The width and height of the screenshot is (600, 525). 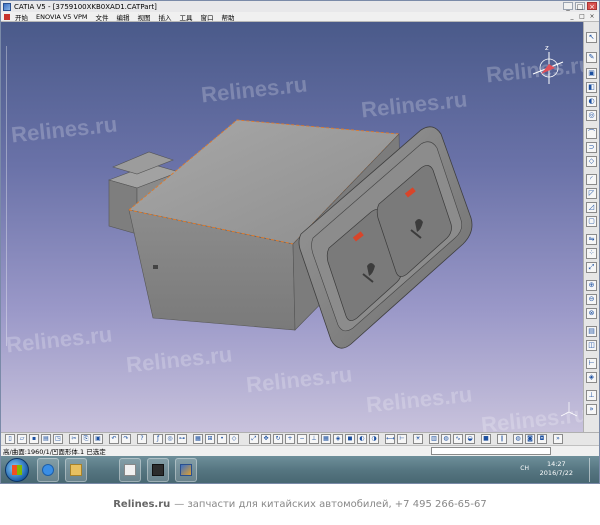 What do you see at coordinates (491, 451) in the screenshot?
I see `command-input` at bounding box center [491, 451].